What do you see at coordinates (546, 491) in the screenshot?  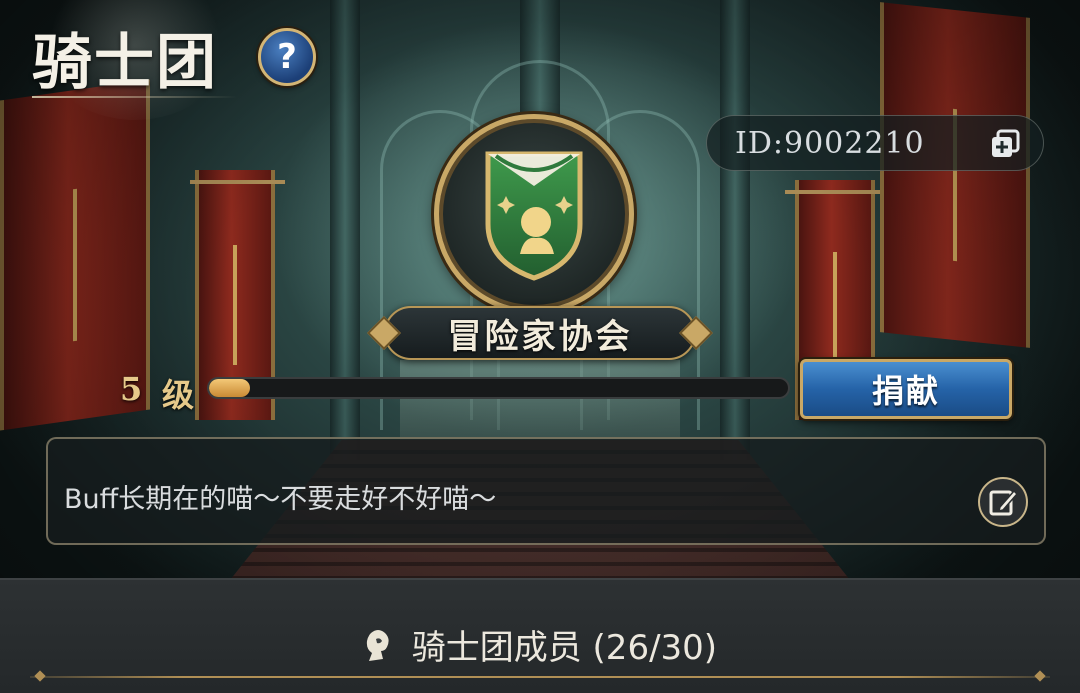 I see `guild-notice-panel: Buff长期在的喵～不要走好不好喵～` at bounding box center [546, 491].